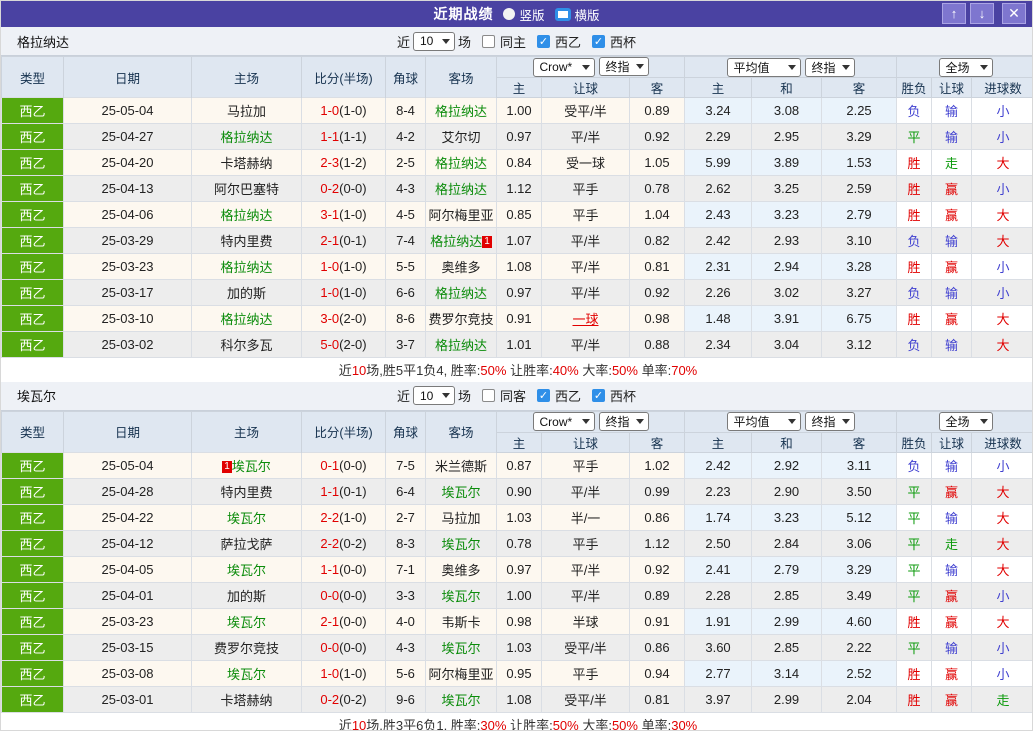 The image size is (1033, 731). Describe the element at coordinates (532, 15) in the screenshot. I see `radio-vertical-label: 竖版` at that location.